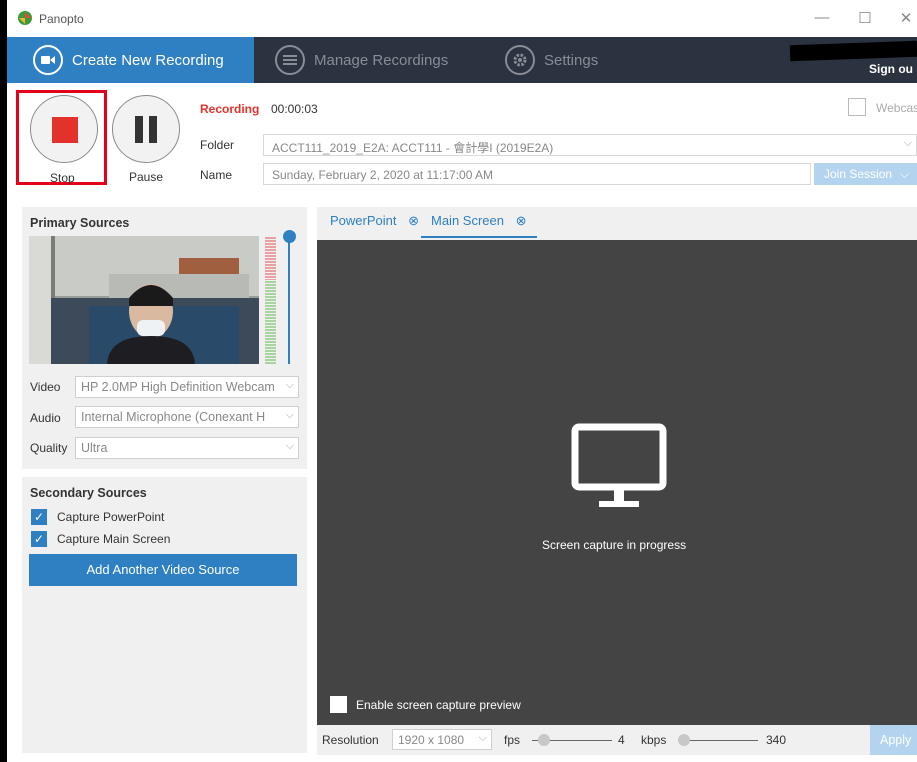 The width and height of the screenshot is (917, 762). I want to click on kbps-slider-handle, so click(684, 740).